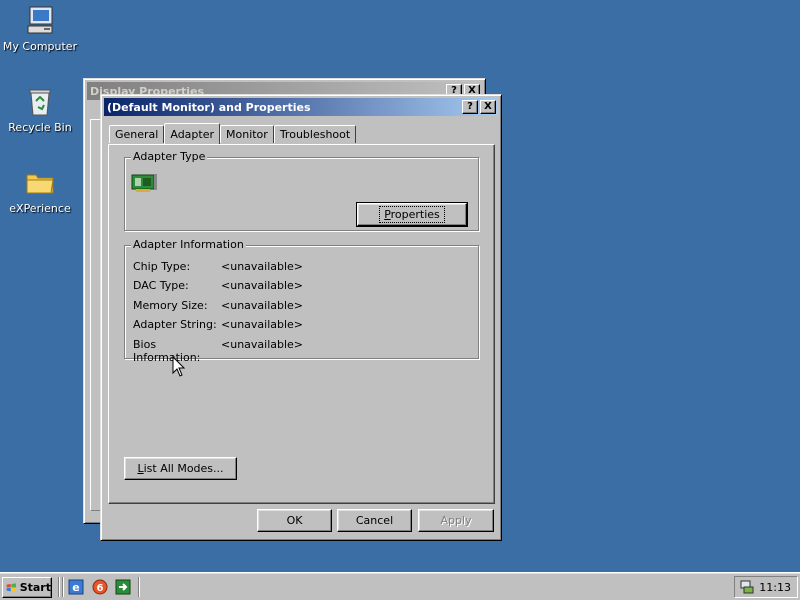 Image resolution: width=800 pixels, height=600 pixels. Describe the element at coordinates (169, 156) in the screenshot. I see `adapter-type-title: Adapter Type` at that location.